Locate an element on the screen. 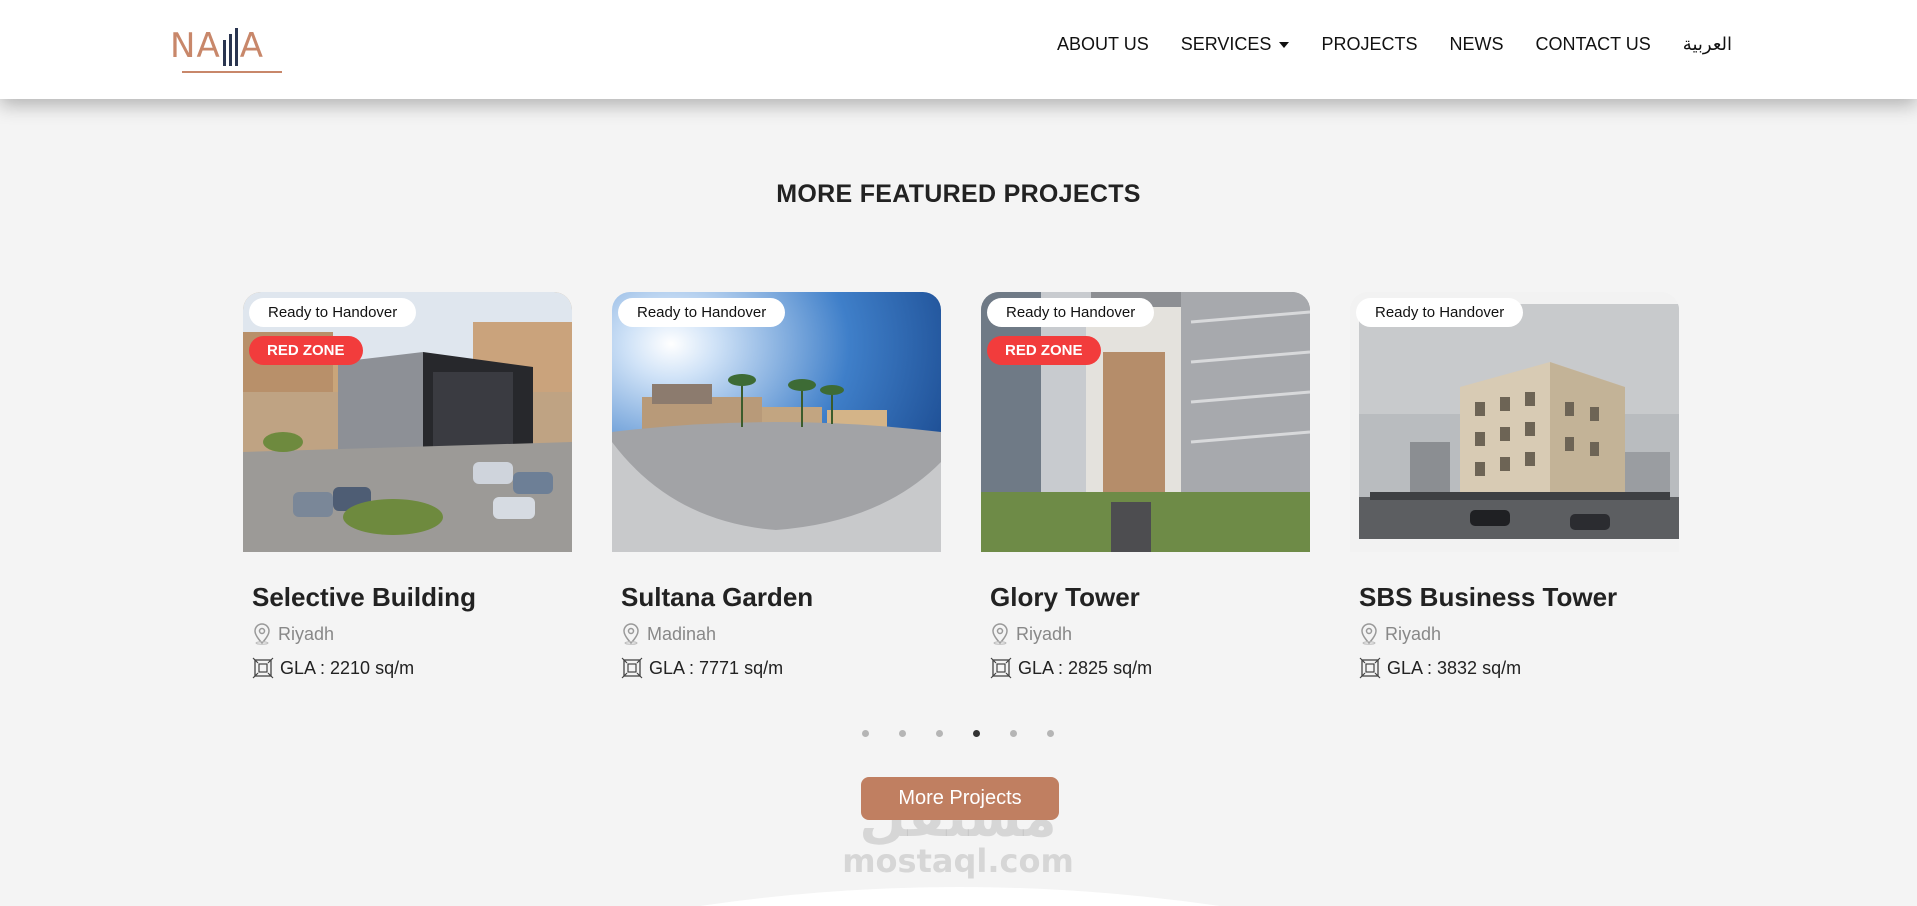  nav-projects: PROJECTS is located at coordinates (1369, 44).